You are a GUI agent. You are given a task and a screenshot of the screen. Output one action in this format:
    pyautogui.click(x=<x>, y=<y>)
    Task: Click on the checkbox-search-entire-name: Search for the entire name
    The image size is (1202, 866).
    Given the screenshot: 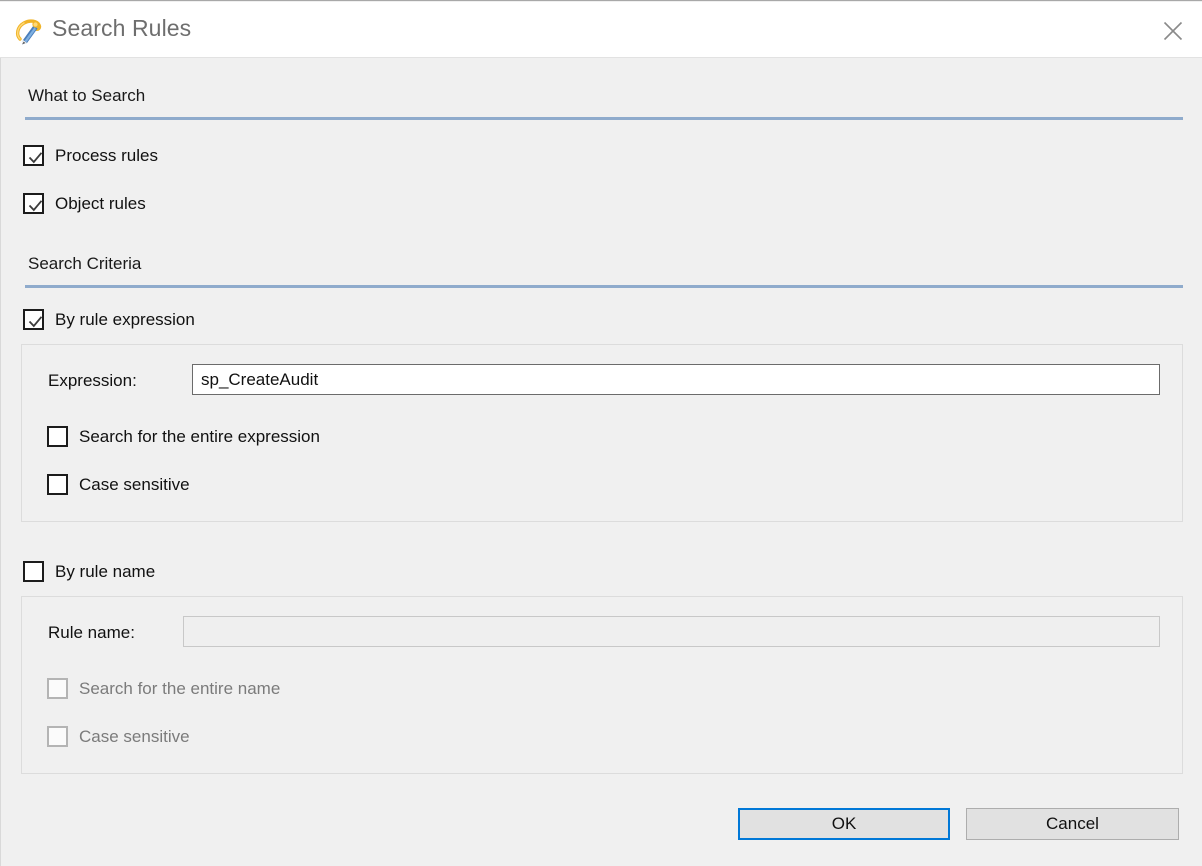 What is the action you would take?
    pyautogui.click(x=163, y=688)
    